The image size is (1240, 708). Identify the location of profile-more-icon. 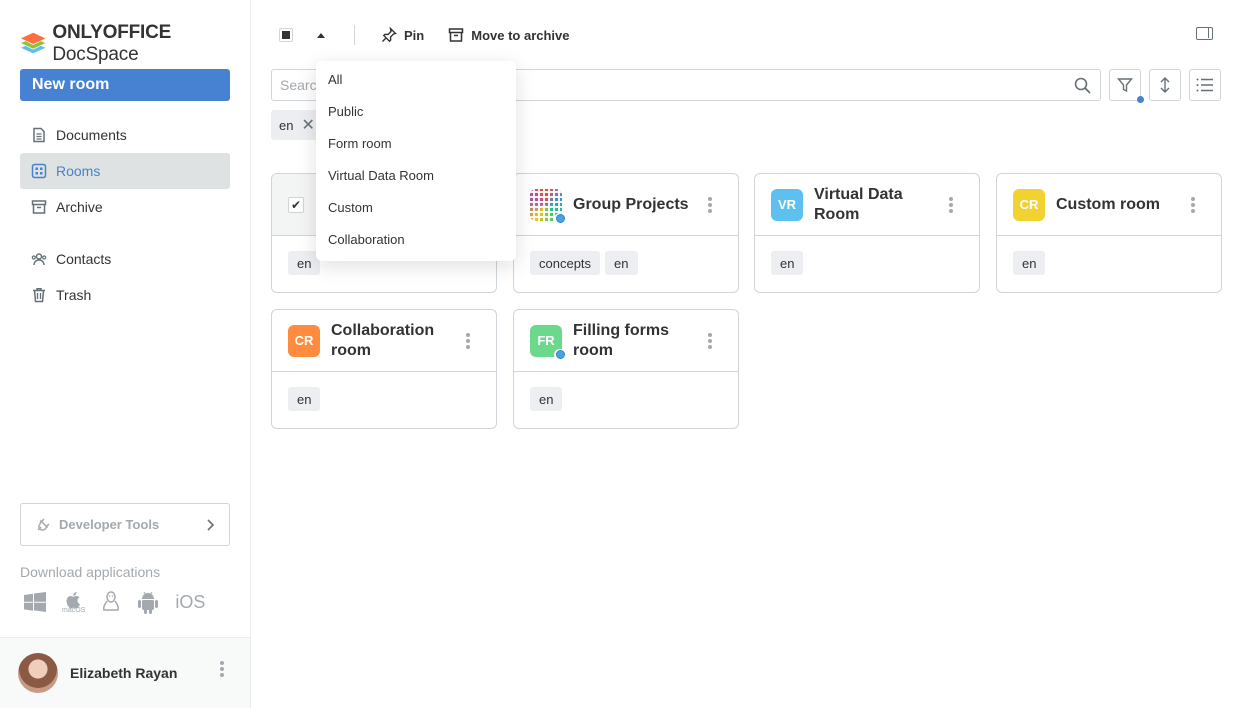
(222, 669).